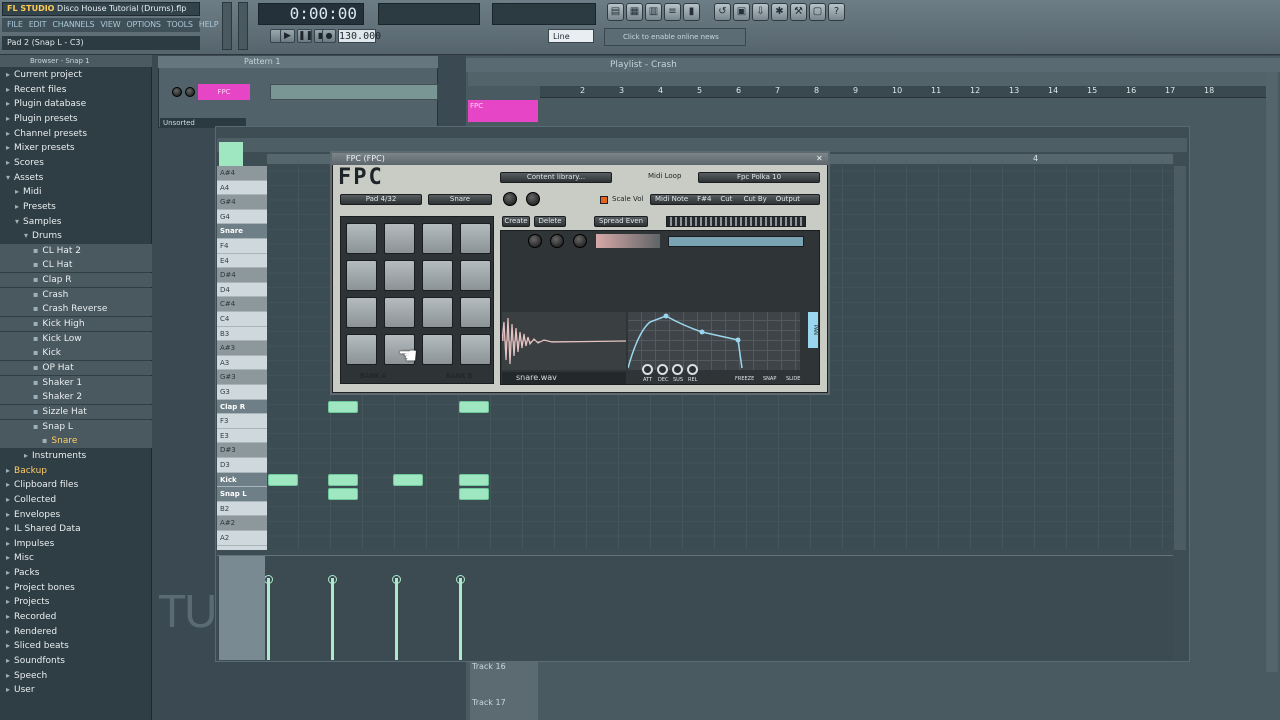 This screenshot has height=720, width=1280. What do you see at coordinates (735, 199) in the screenshot?
I see `midi-note-bar: Midi Note F#4 Cut Cut By Output` at bounding box center [735, 199].